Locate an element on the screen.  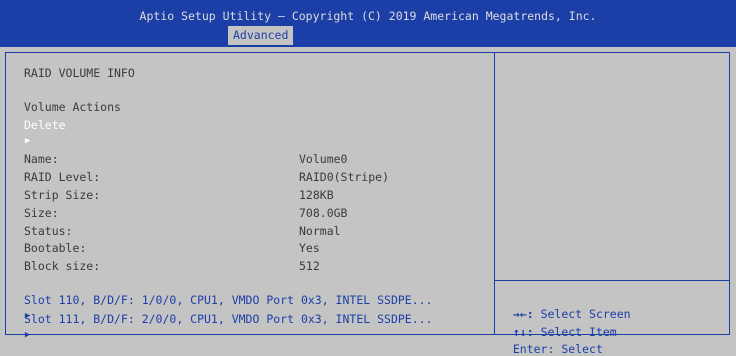
field-label-name: Name: is located at coordinates (41, 159).